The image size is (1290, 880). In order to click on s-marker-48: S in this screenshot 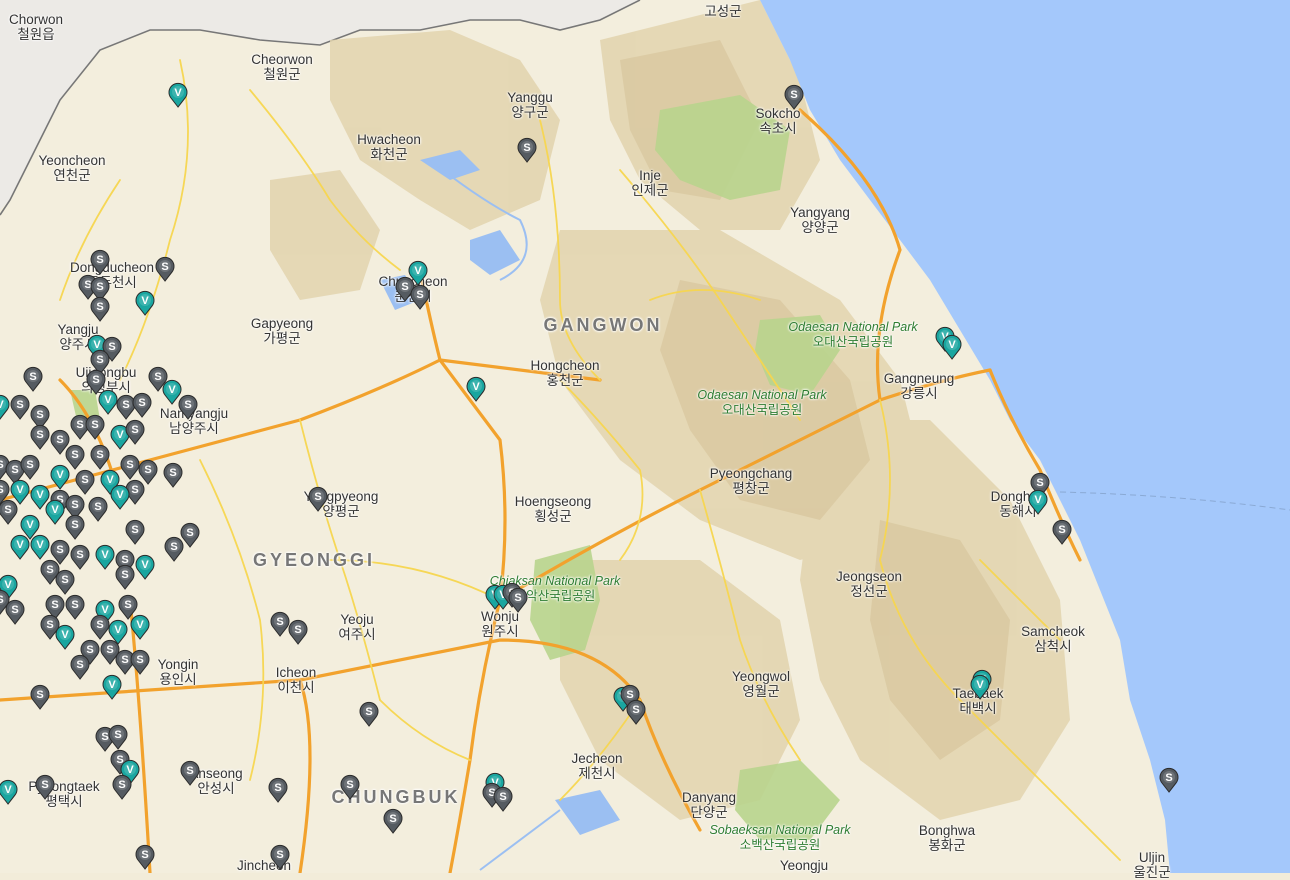, I will do `click(98, 509)`.